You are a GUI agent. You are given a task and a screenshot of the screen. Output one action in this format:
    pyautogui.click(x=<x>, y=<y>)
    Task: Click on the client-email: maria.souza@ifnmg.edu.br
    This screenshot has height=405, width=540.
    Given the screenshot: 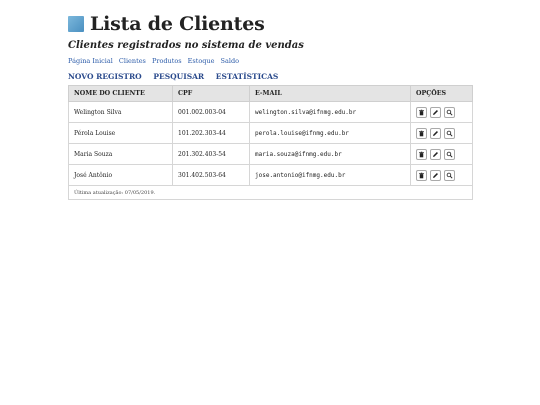 What is the action you would take?
    pyautogui.click(x=330, y=154)
    